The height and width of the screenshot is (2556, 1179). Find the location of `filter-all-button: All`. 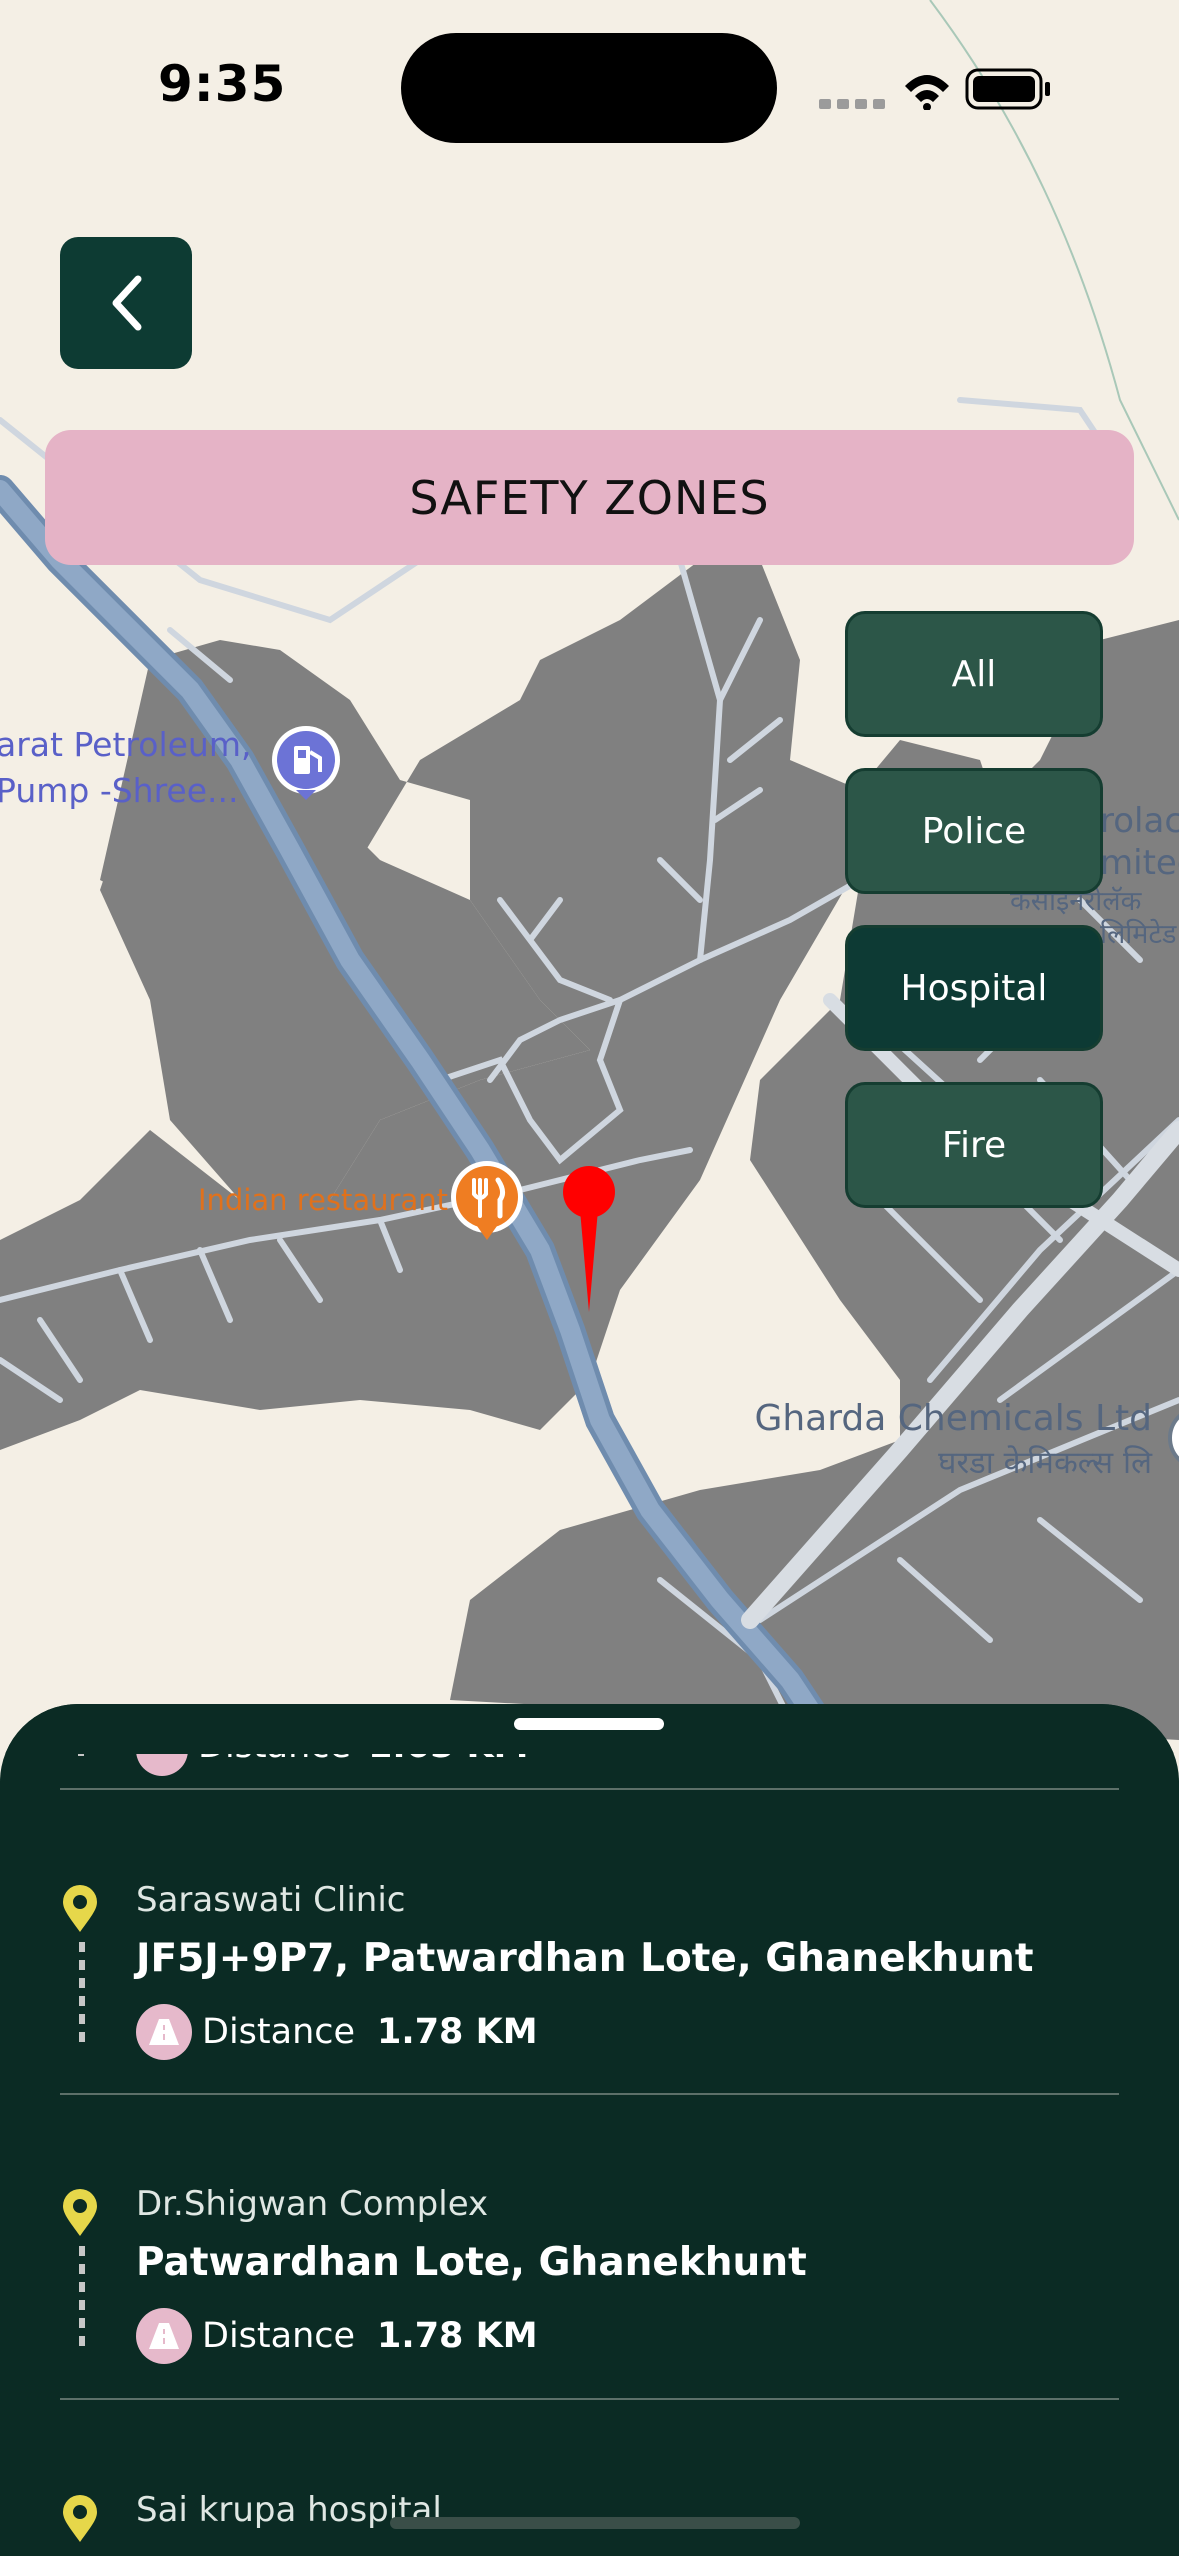

filter-all-button: All is located at coordinates (974, 674).